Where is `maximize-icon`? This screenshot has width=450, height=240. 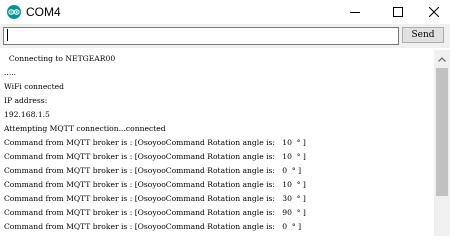
maximize-icon is located at coordinates (398, 12).